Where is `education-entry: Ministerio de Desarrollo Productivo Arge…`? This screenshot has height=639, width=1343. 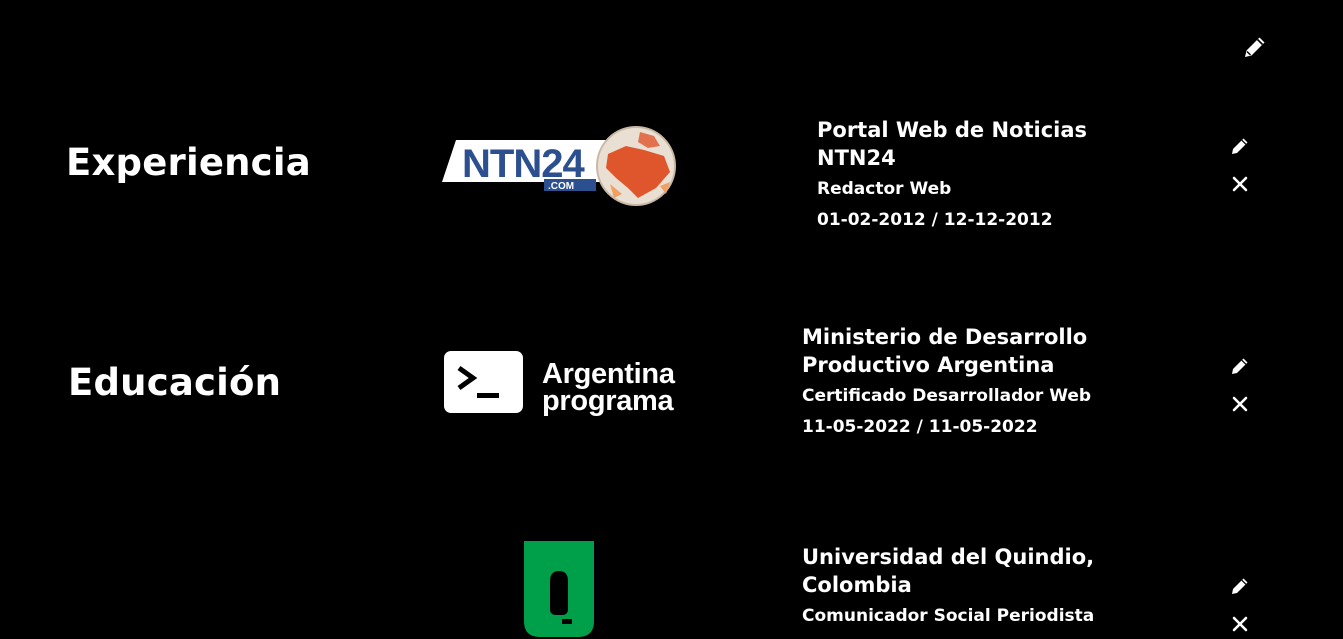 education-entry: Ministerio de Desarrollo Productivo Arge… is located at coordinates (962, 380).